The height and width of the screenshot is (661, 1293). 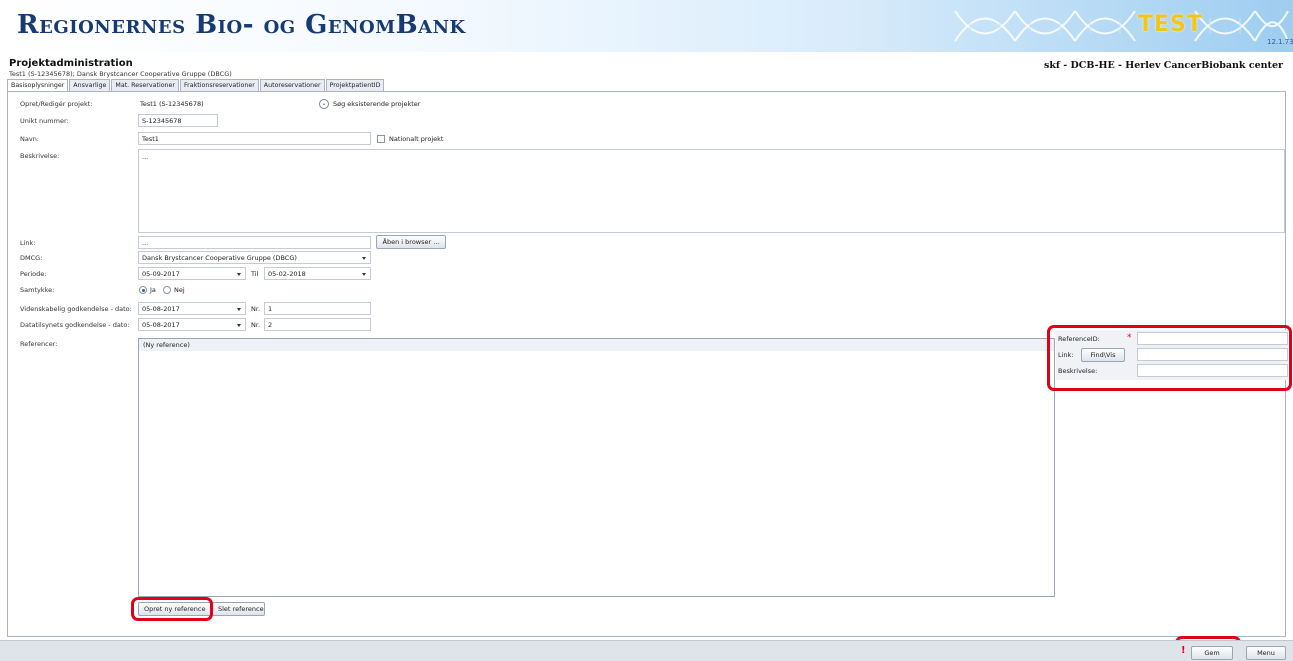 What do you see at coordinates (596, 345) in the screenshot?
I see `list-item: (Ny reference)` at bounding box center [596, 345].